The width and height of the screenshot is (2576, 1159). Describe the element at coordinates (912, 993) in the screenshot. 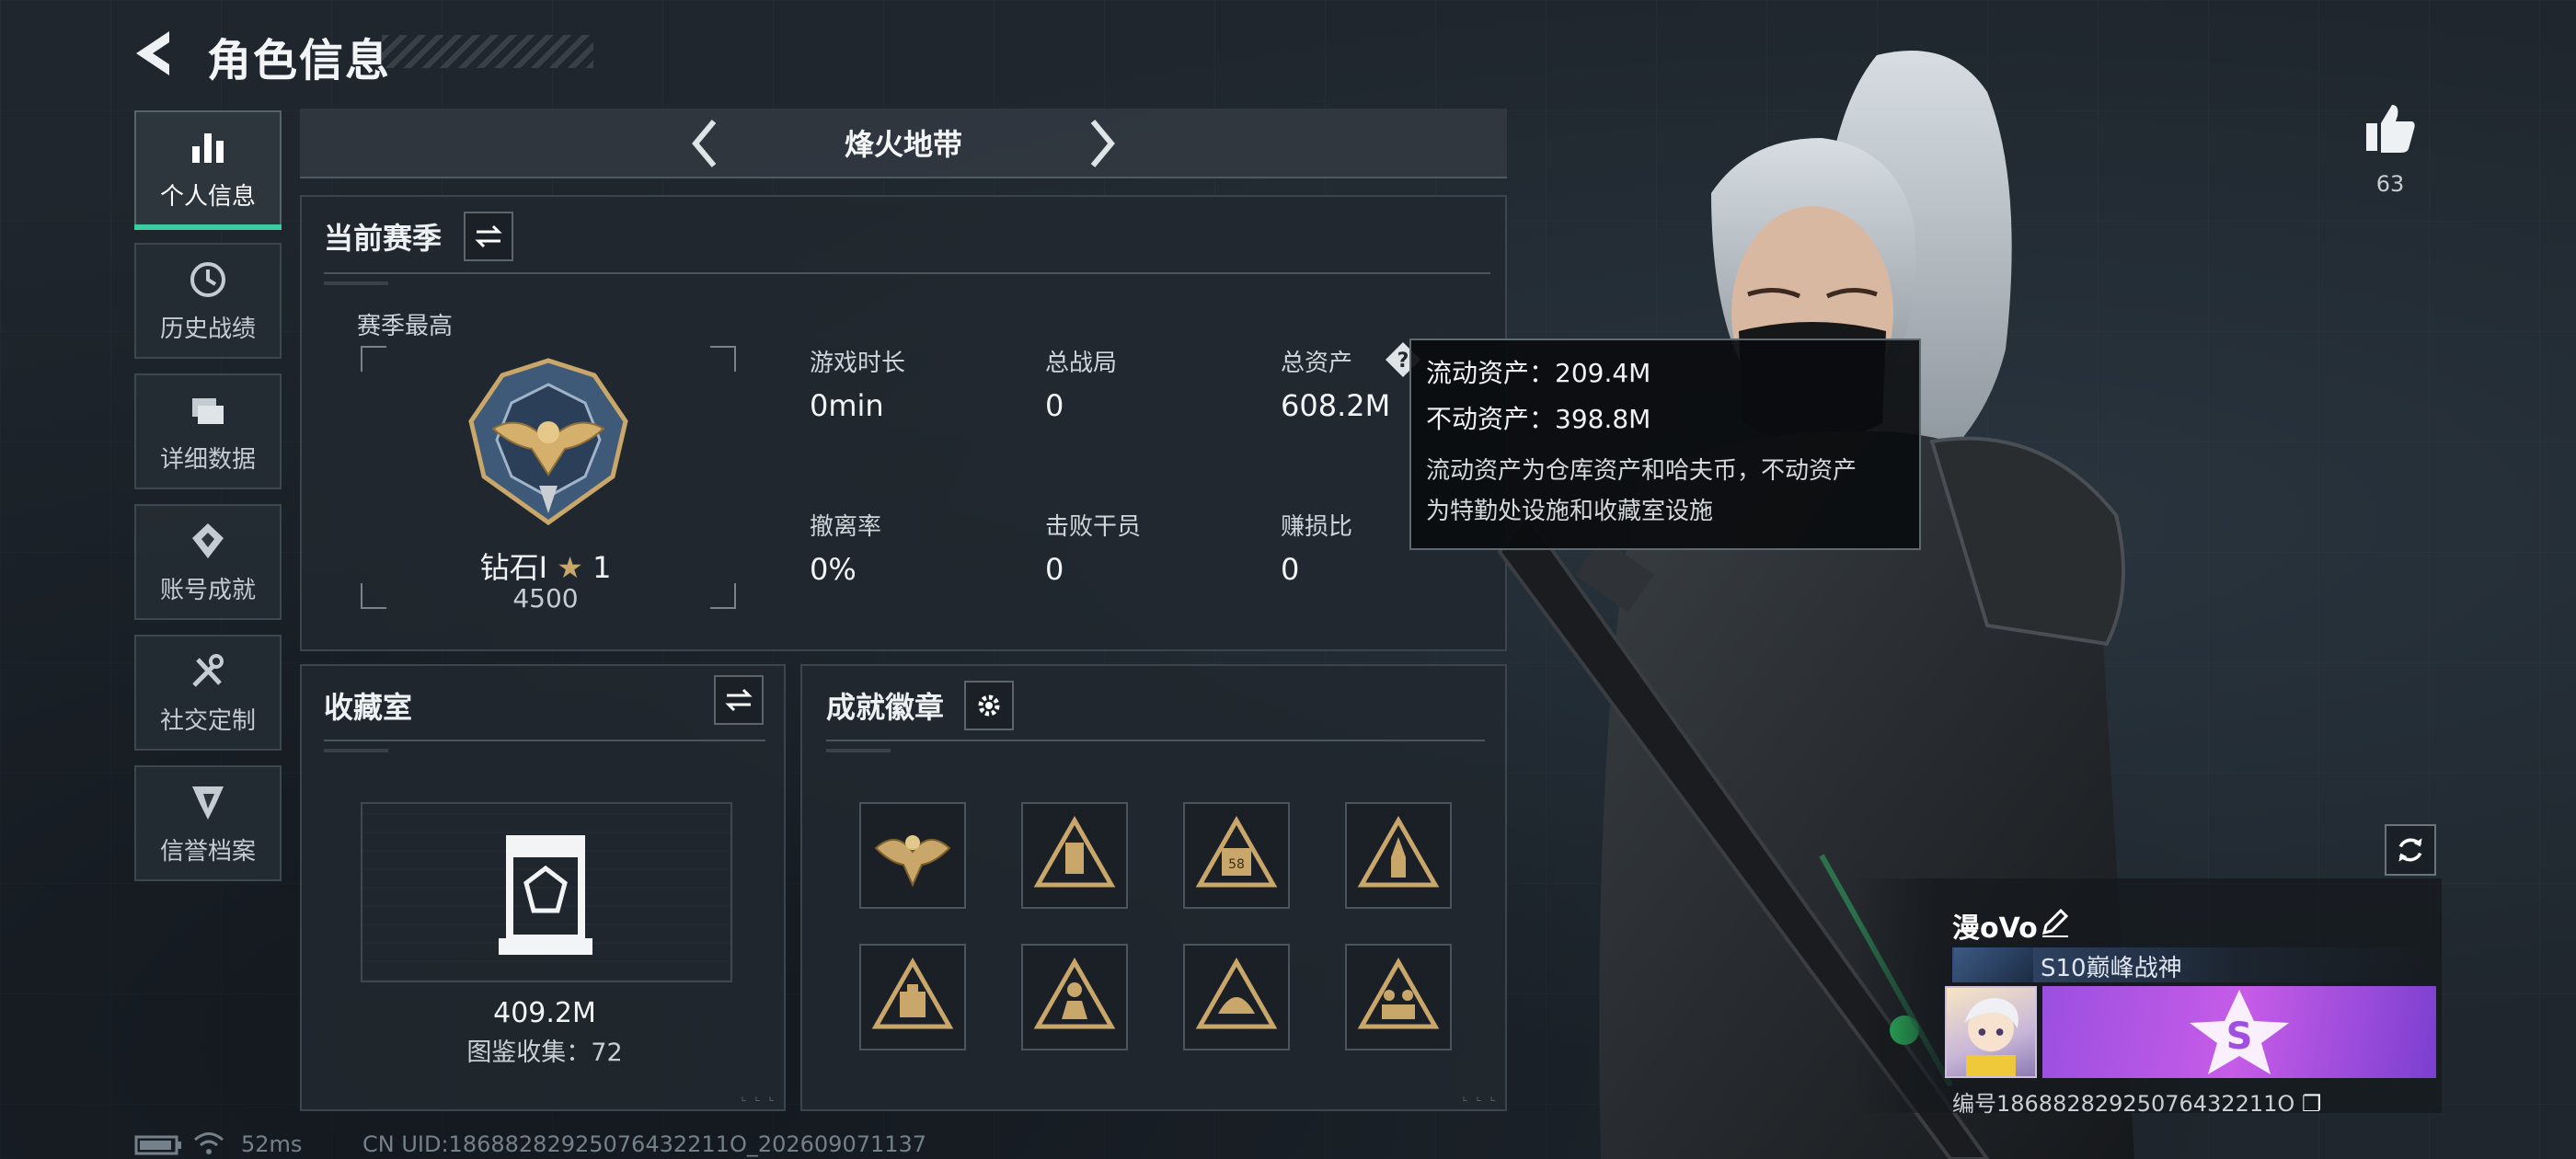

I see `crate-badge-icon` at that location.